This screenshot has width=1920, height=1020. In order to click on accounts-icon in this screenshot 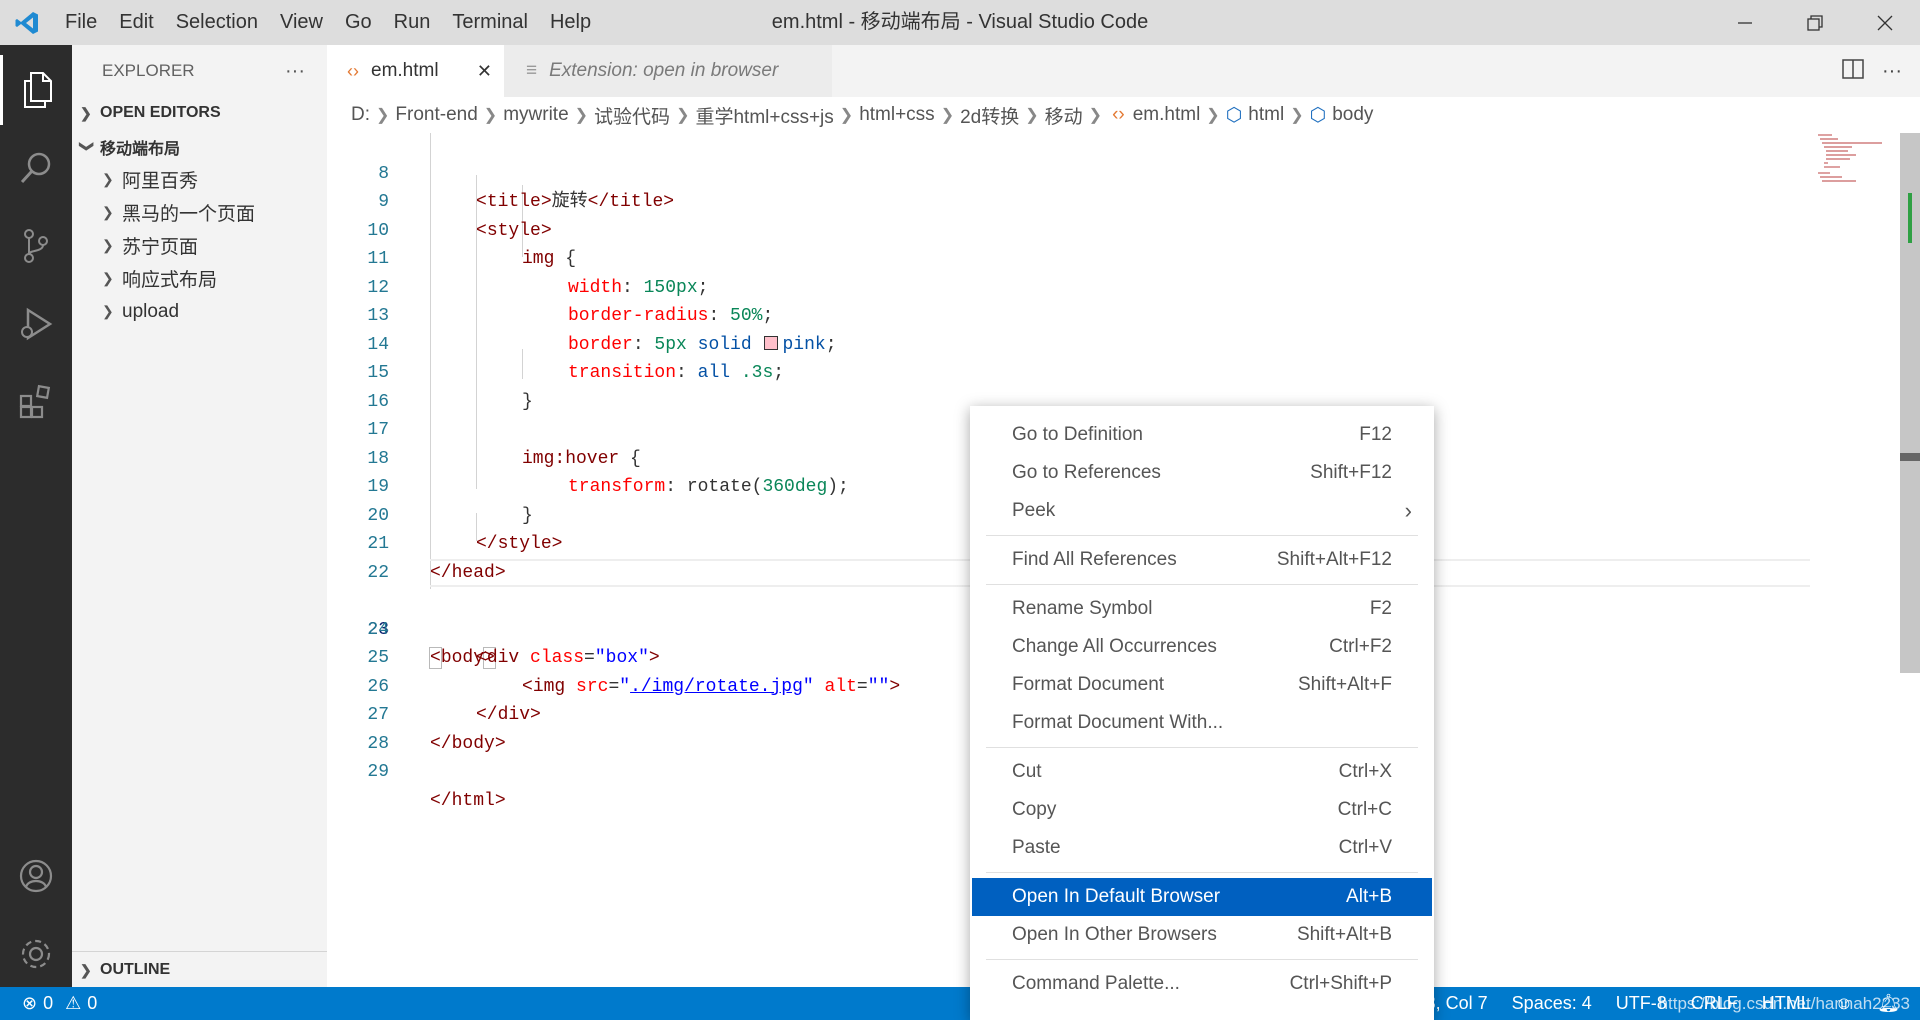, I will do `click(36, 876)`.